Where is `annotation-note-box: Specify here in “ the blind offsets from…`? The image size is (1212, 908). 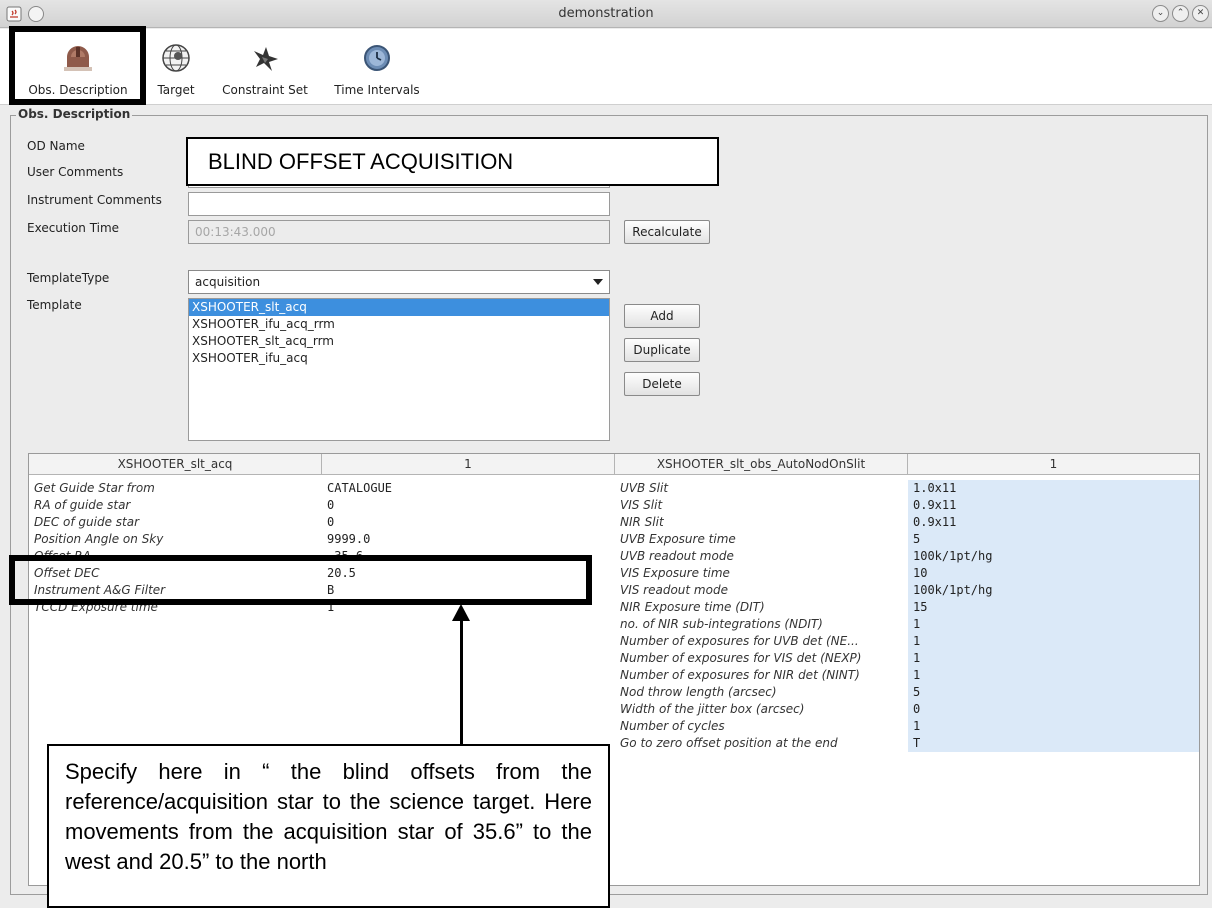
annotation-note-box: Specify here in “ the blind offsets from… is located at coordinates (328, 826).